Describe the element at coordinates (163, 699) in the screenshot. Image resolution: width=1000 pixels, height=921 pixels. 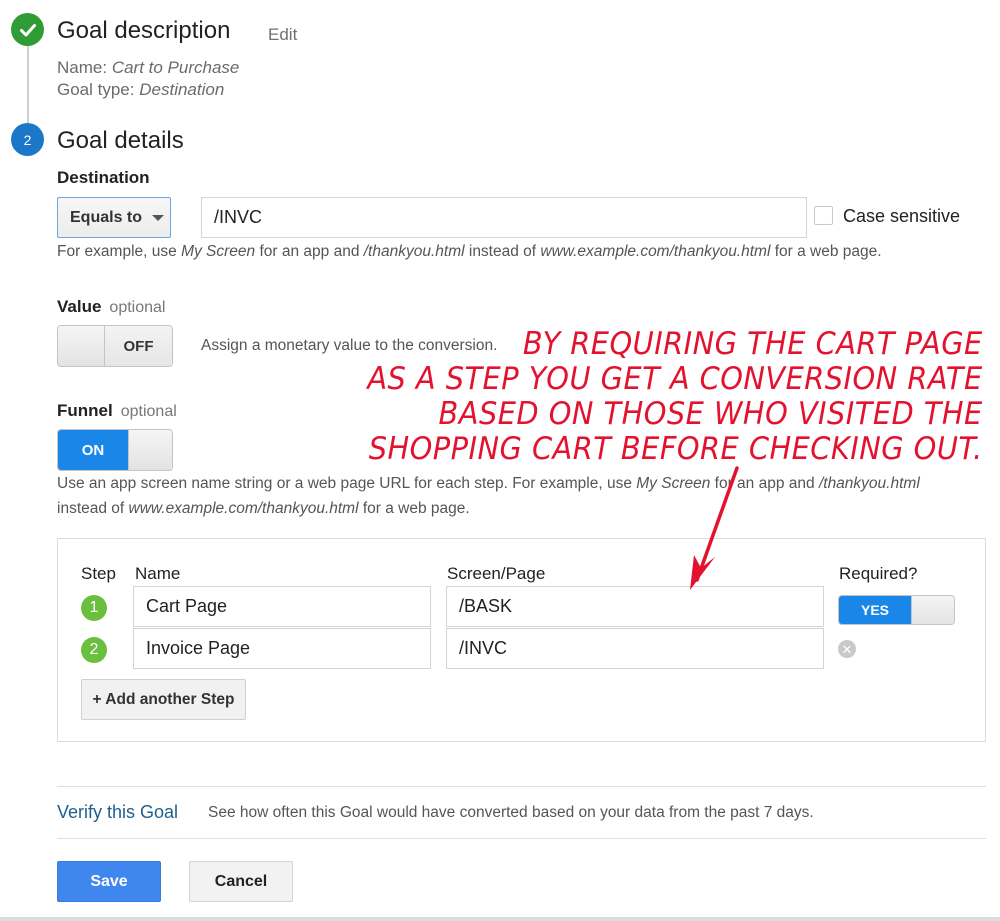
I see `add-step-button: + Add another Step` at that location.